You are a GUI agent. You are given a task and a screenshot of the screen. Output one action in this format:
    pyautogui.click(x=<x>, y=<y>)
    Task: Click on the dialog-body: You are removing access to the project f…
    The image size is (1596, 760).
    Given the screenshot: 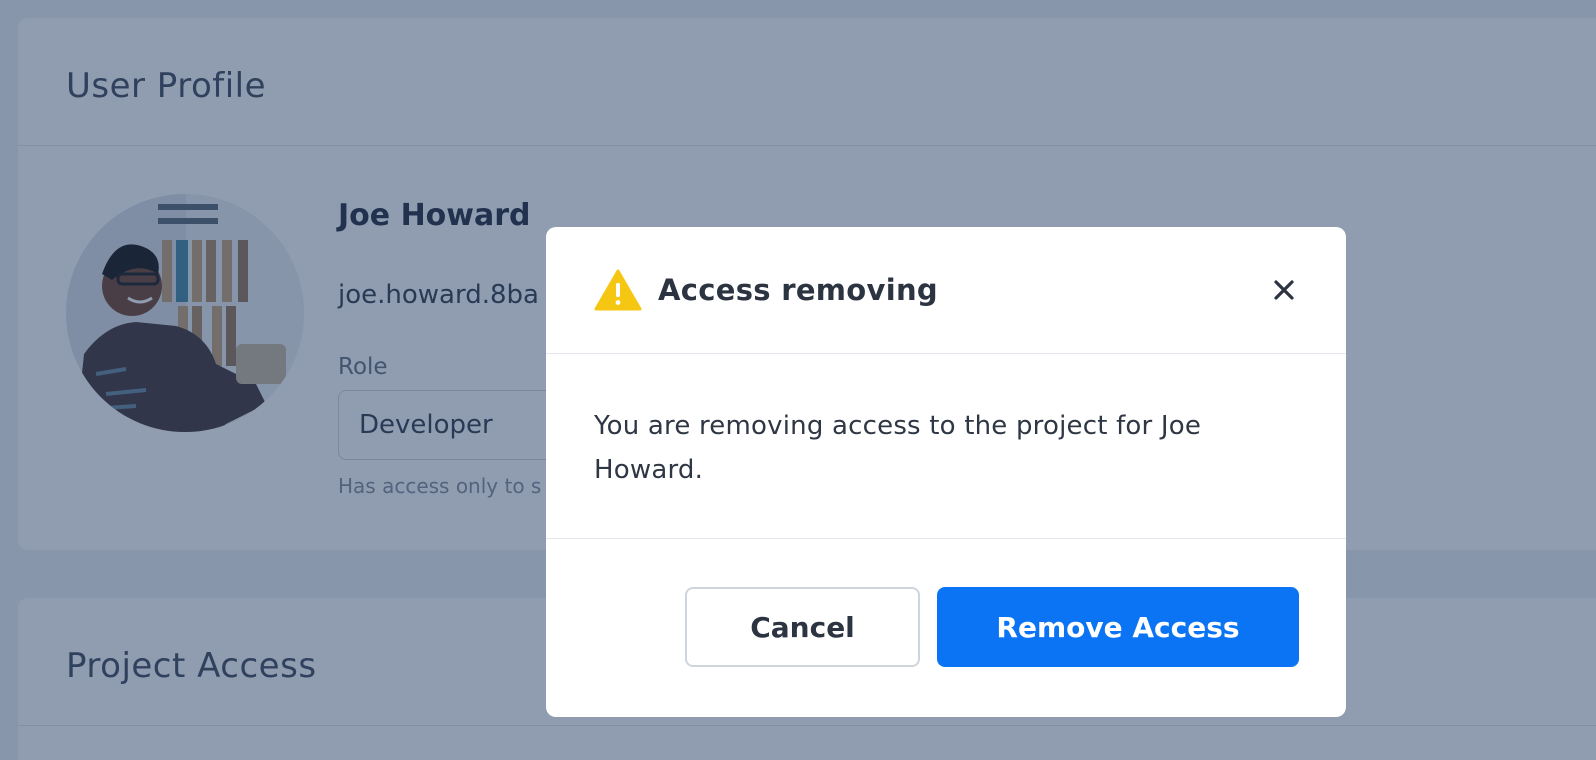 What is the action you would take?
    pyautogui.click(x=946, y=446)
    